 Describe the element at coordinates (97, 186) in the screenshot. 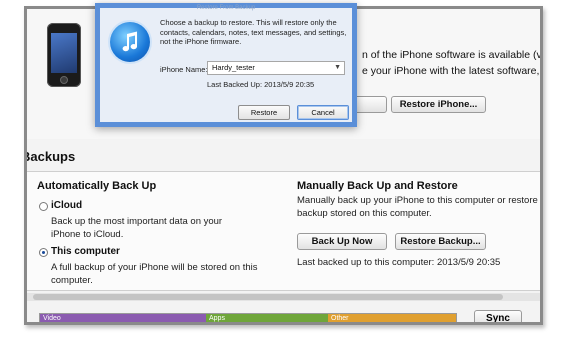

I see `auto-backup-heading: Automatically Back Up` at that location.